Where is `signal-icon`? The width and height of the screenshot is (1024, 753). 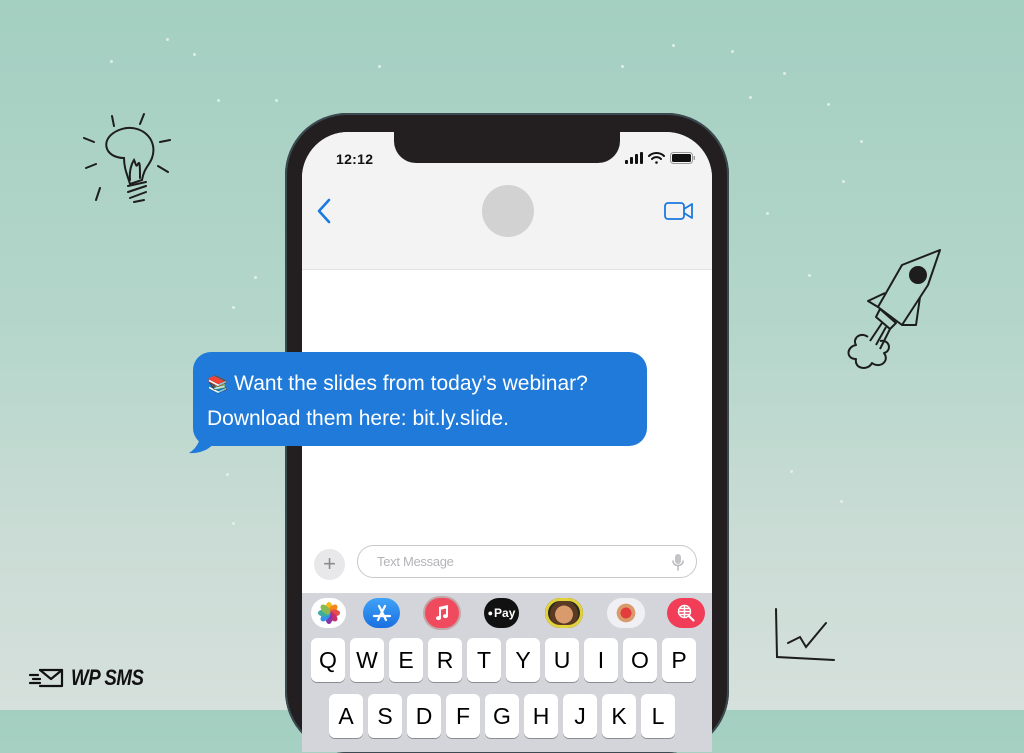
signal-icon is located at coordinates (634, 158).